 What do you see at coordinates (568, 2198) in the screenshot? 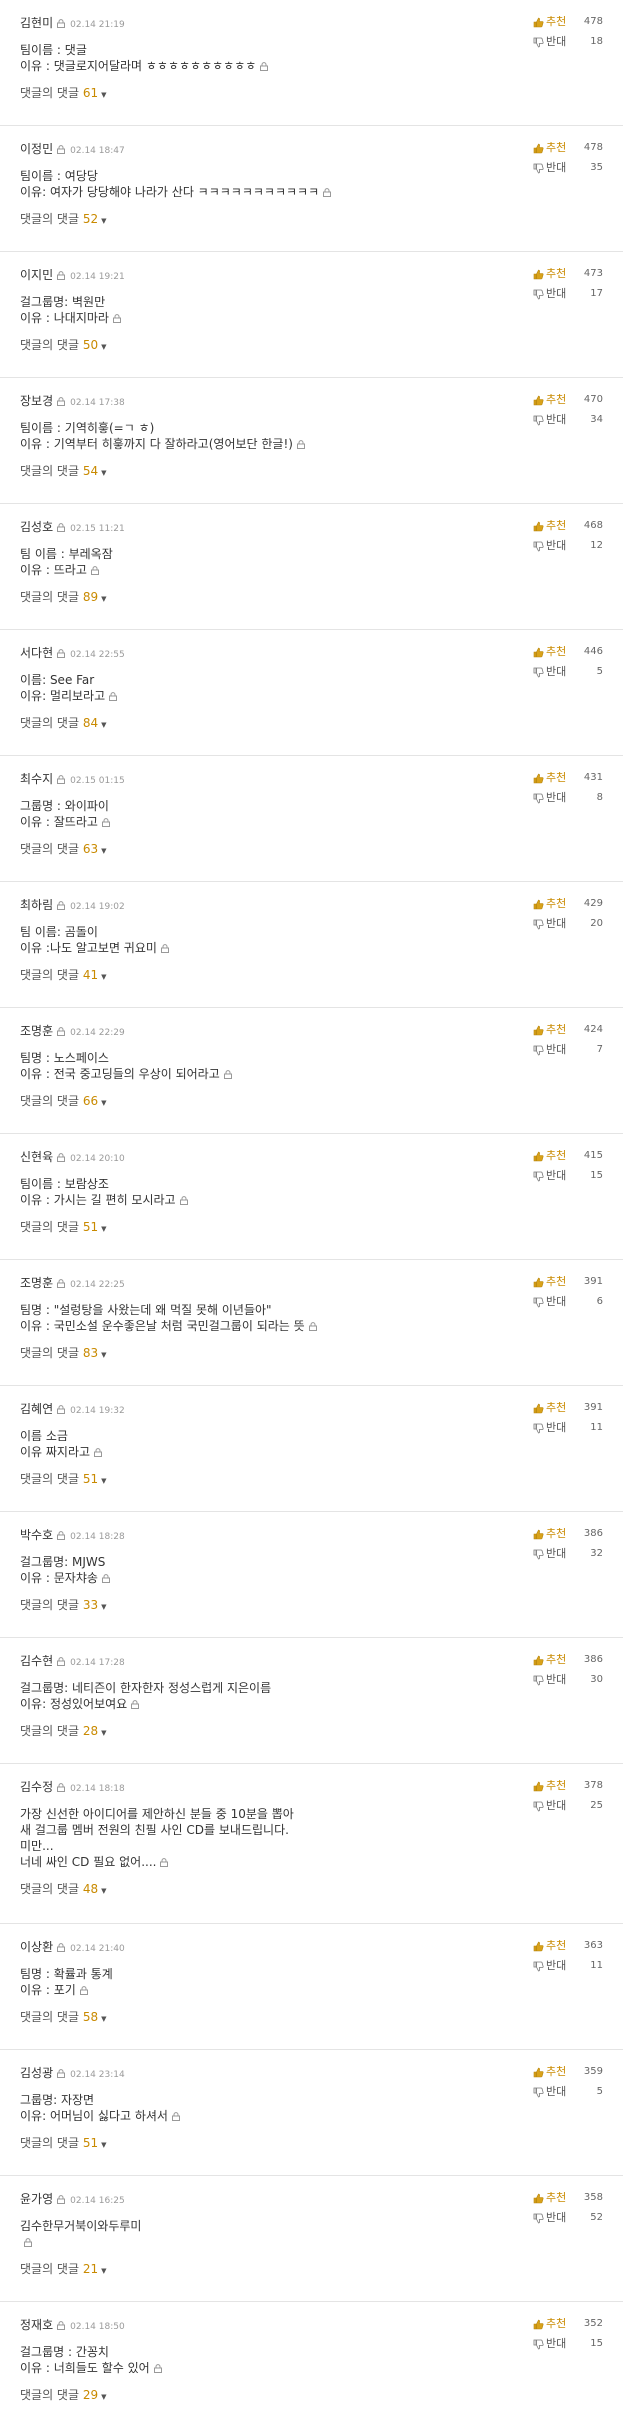
I see `upvote-button: 추천 358` at bounding box center [568, 2198].